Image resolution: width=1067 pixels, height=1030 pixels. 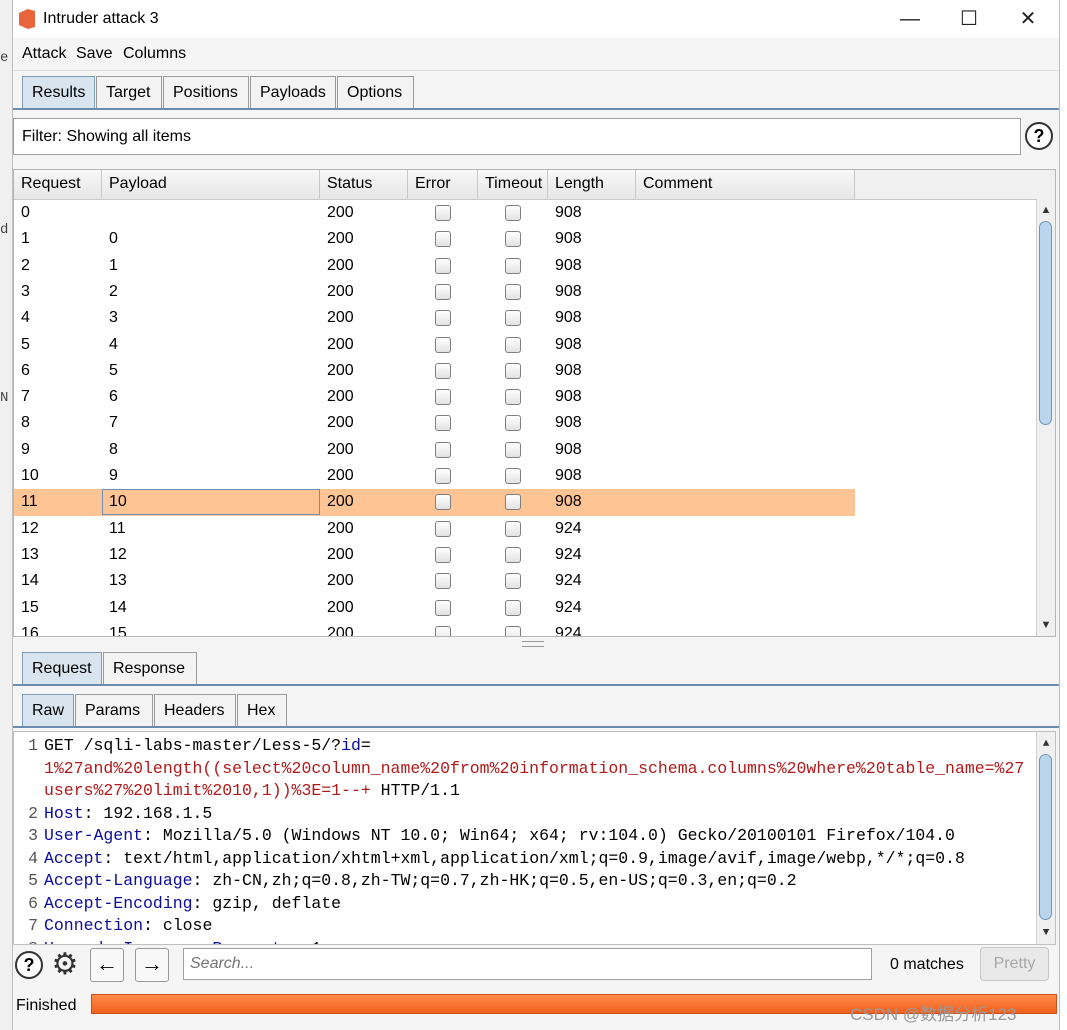 What do you see at coordinates (533, 644) in the screenshot?
I see `split-pane-divider` at bounding box center [533, 644].